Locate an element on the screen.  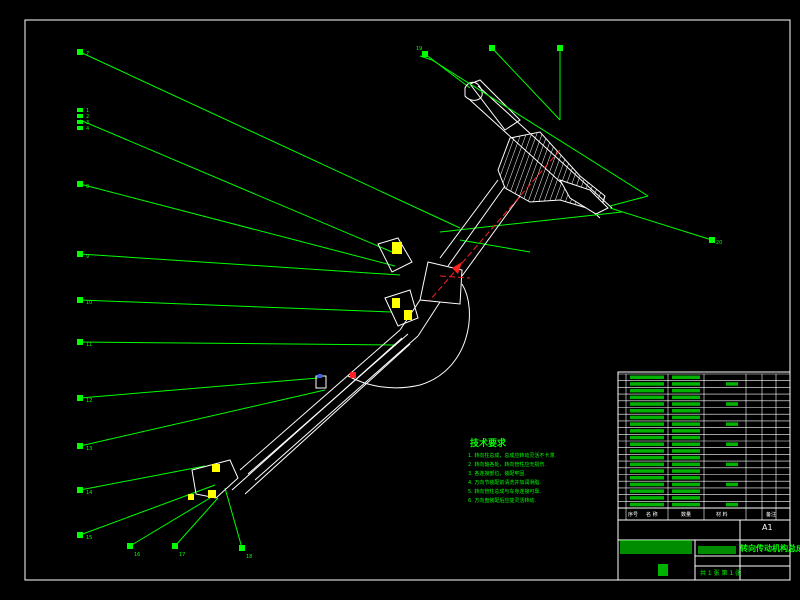
tech-note-line: 5. 转向管柱总成与车身连接可靠. is located at coordinates (504, 491).